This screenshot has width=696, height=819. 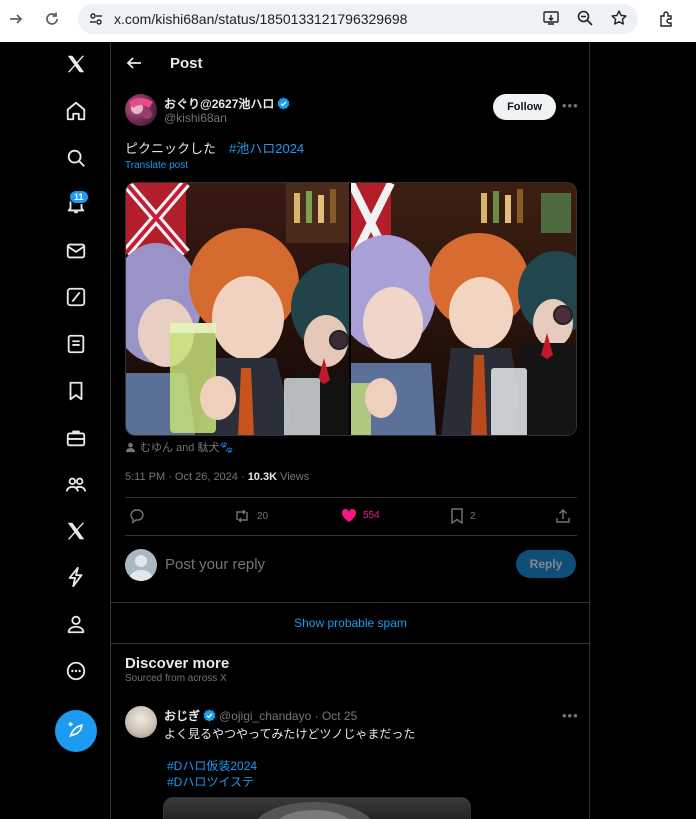 I want to click on discover-hashtag-link: #Dハロ仮装2024, so click(x=212, y=765).